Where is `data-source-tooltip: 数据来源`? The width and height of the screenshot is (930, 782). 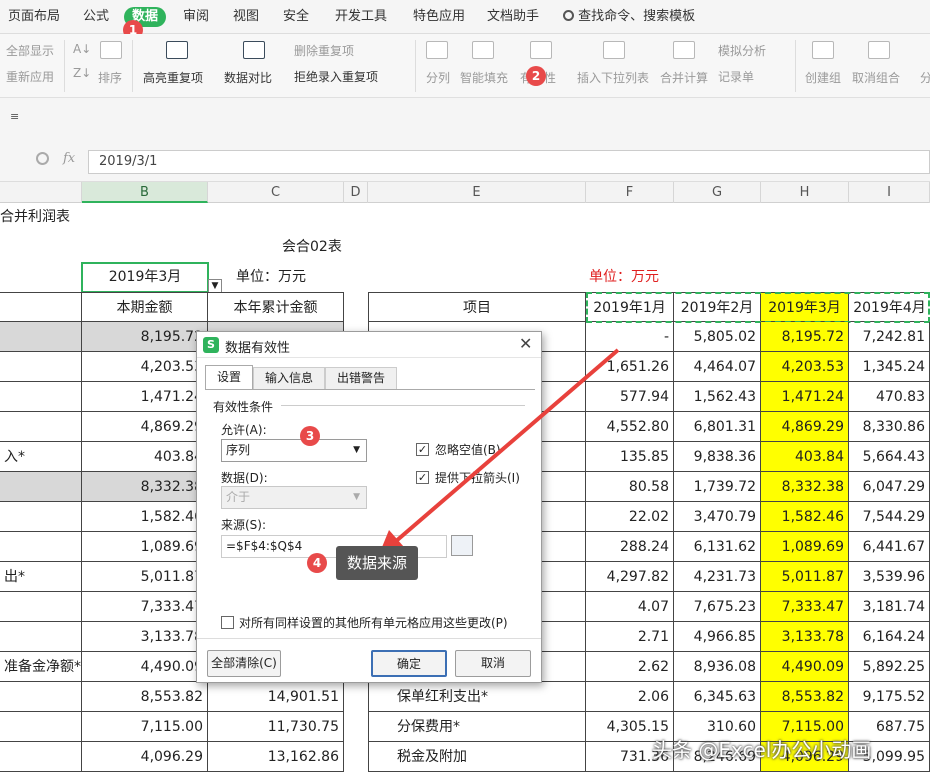
data-source-tooltip: 数据来源 is located at coordinates (377, 563).